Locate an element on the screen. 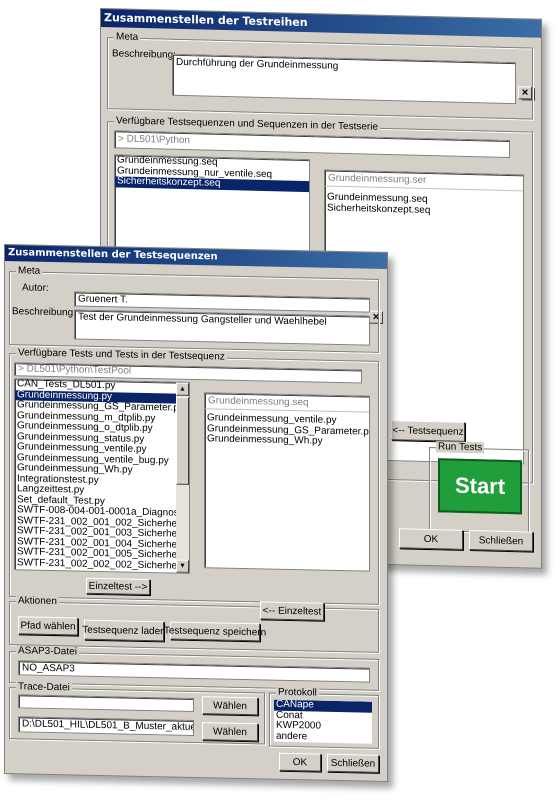 This screenshot has width=560, height=811. beschreibung-value: Durchführung der Grundeinmessung is located at coordinates (257, 64).